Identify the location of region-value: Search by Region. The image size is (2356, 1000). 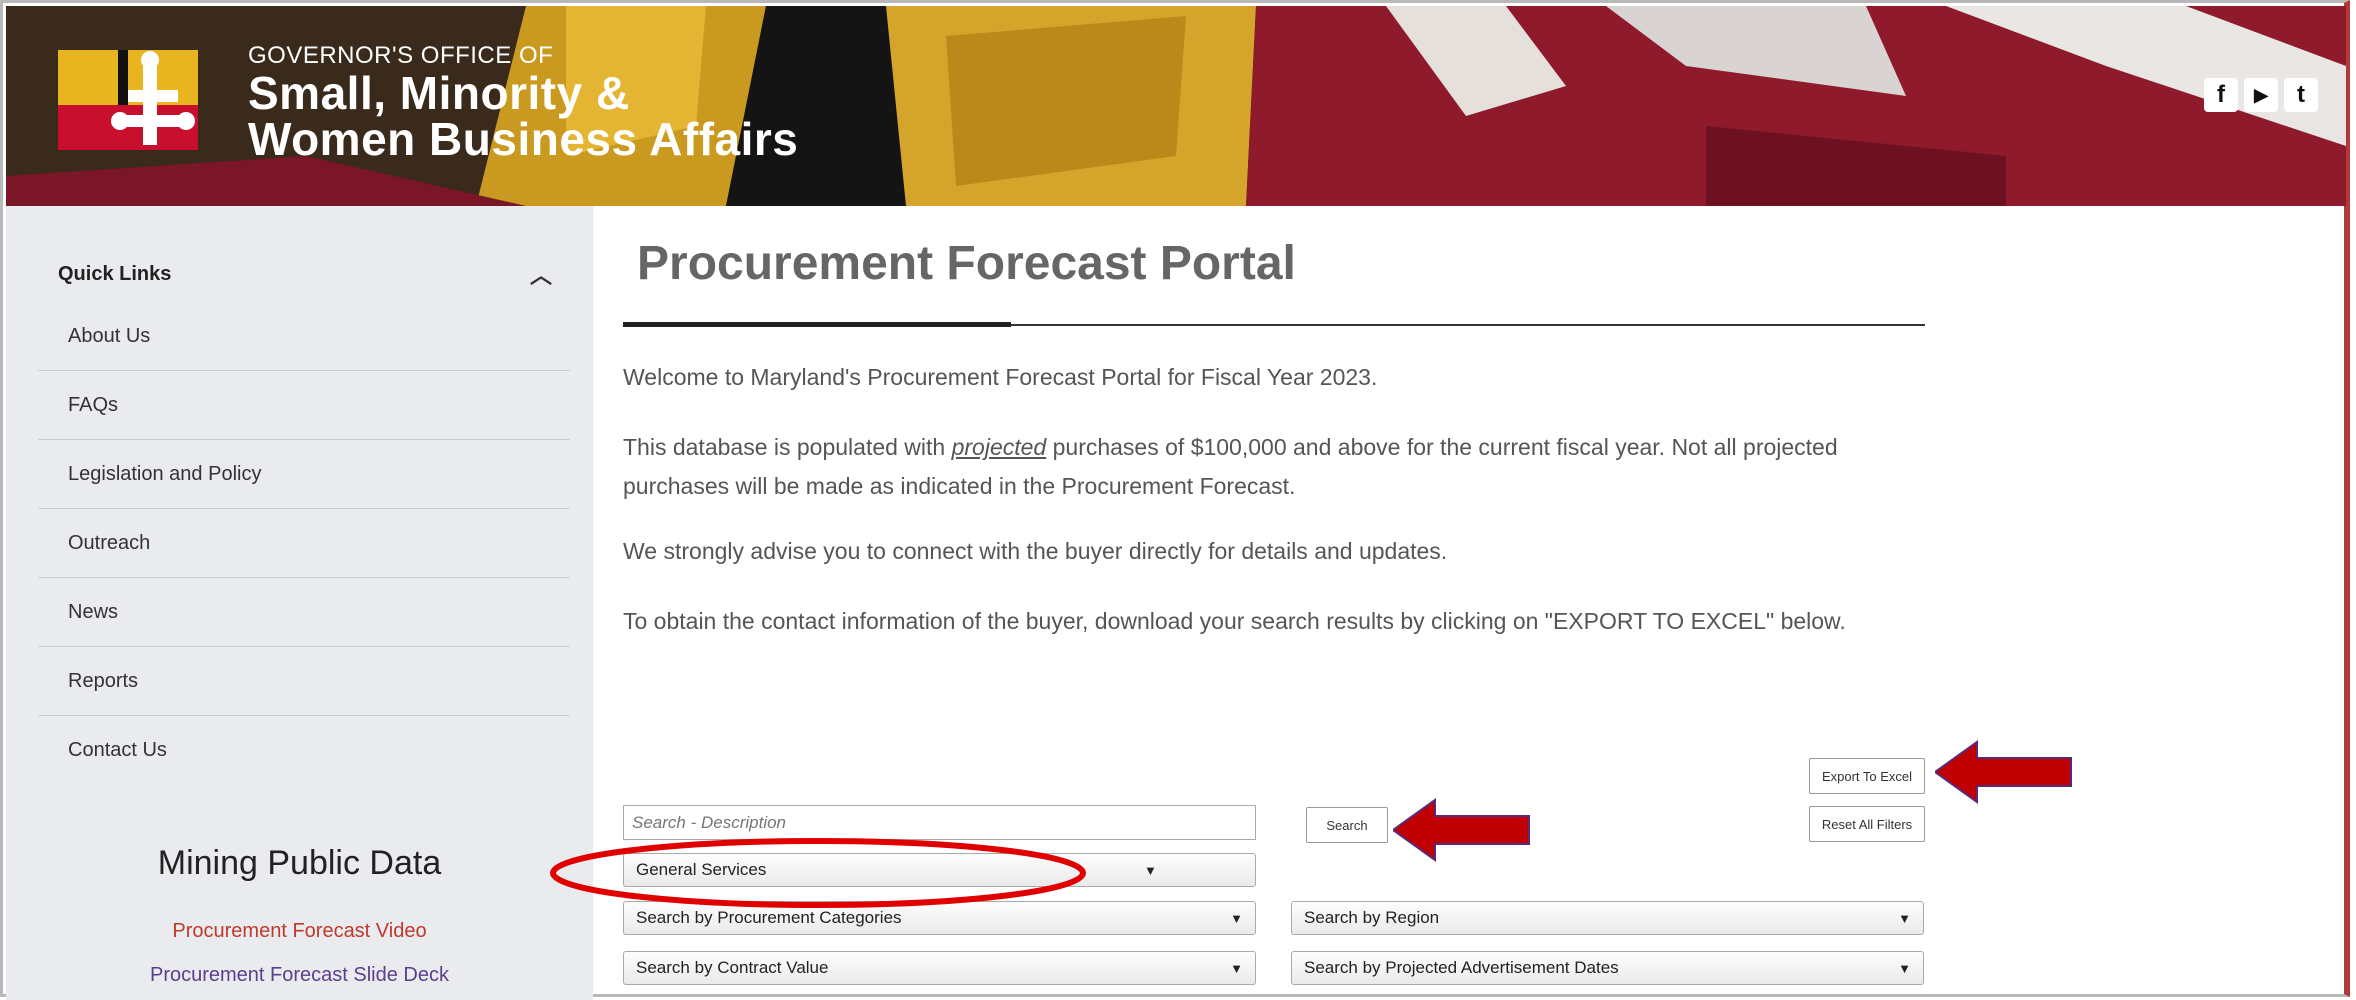
(1372, 917).